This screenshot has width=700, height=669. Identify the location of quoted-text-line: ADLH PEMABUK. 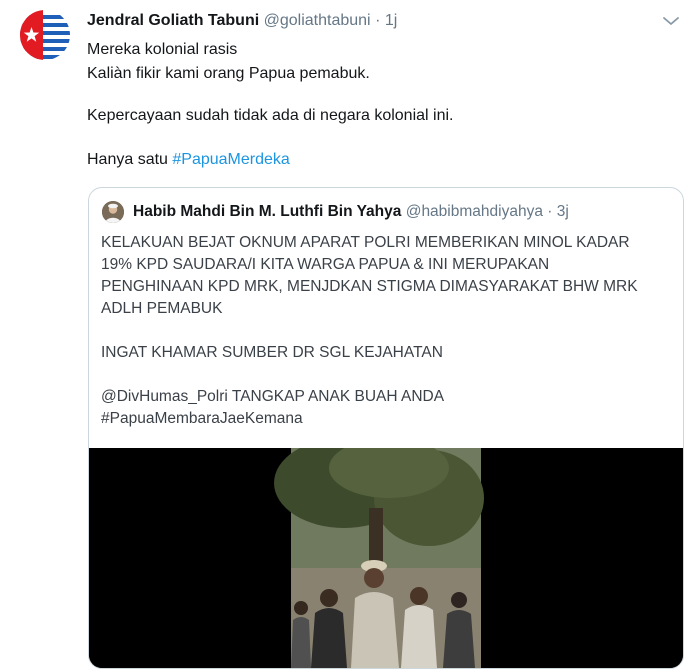
(162, 308).